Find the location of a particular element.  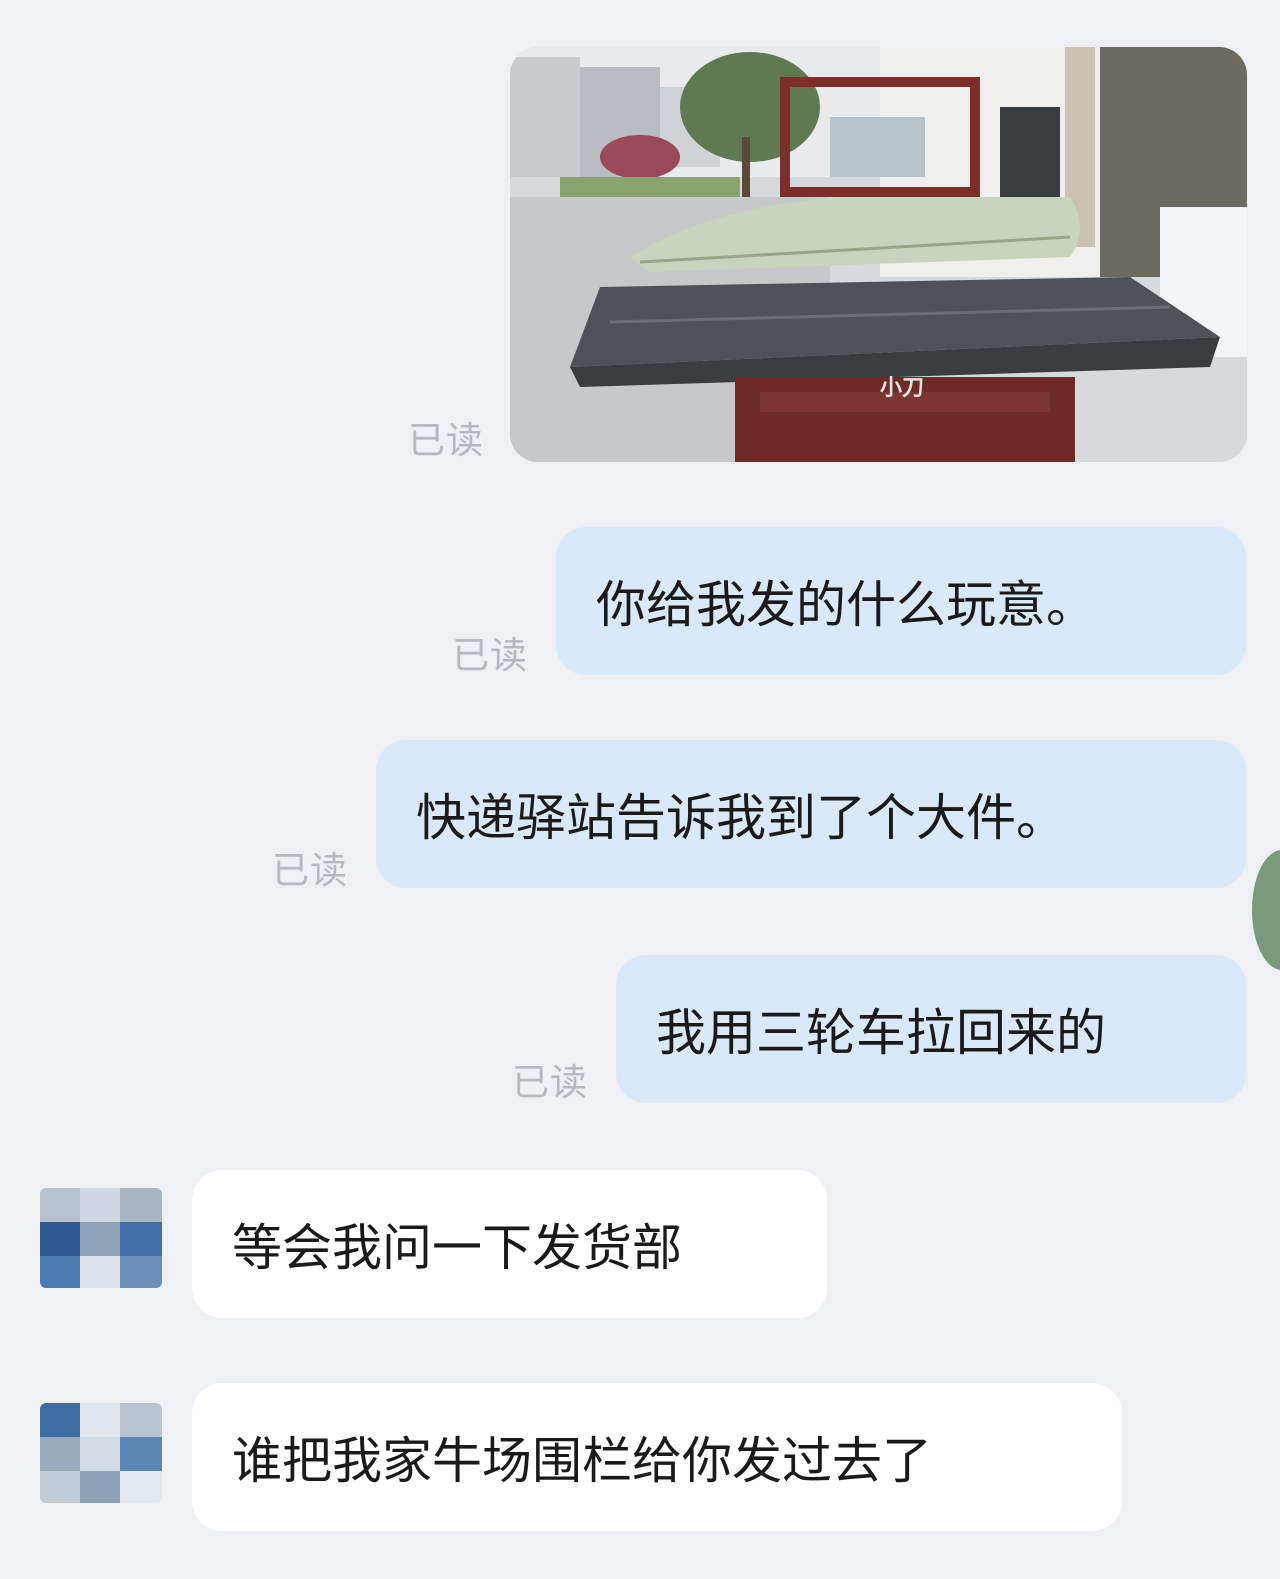

message-text: 等会我问一下发货部 is located at coordinates (457, 1248).